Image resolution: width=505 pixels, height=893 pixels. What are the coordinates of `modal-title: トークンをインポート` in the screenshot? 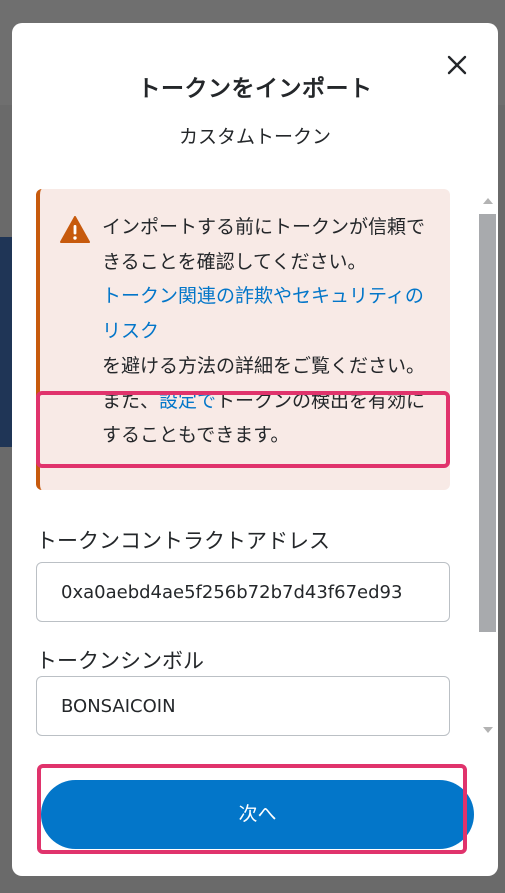 It's located at (255, 89).